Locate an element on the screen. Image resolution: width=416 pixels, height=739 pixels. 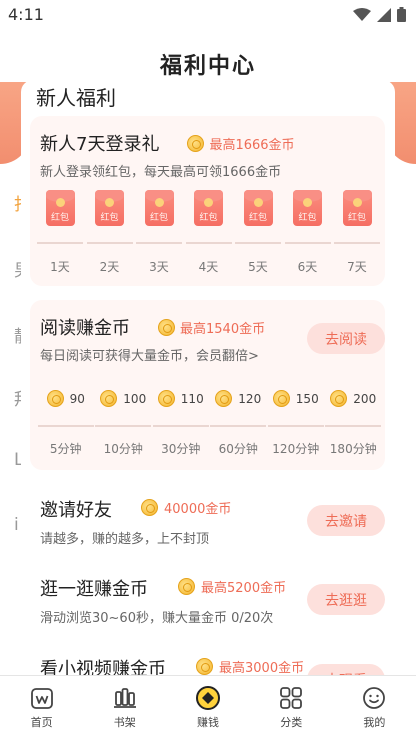
task-reward: 最高5200金币 is located at coordinates (232, 586).